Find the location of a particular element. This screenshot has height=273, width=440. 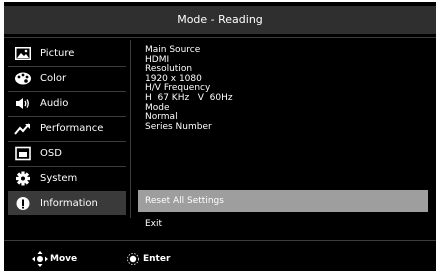

reset-all-settings-button: Reset All Settings is located at coordinates (283, 201).